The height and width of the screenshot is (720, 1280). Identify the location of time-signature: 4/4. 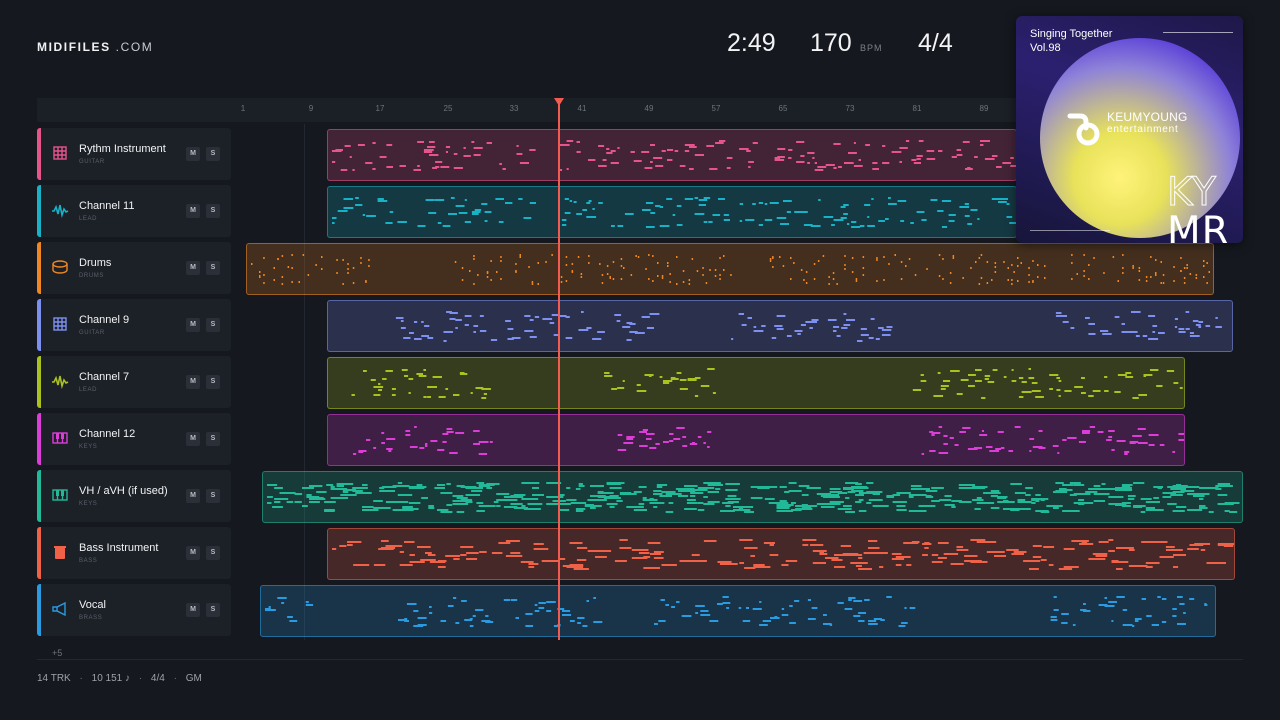
(935, 43).